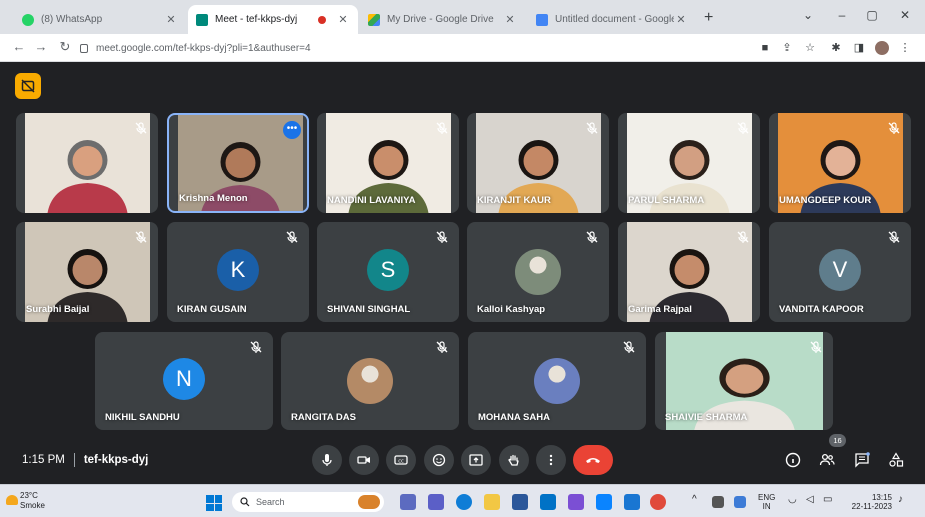  I want to click on store-icon, so click(520, 502).